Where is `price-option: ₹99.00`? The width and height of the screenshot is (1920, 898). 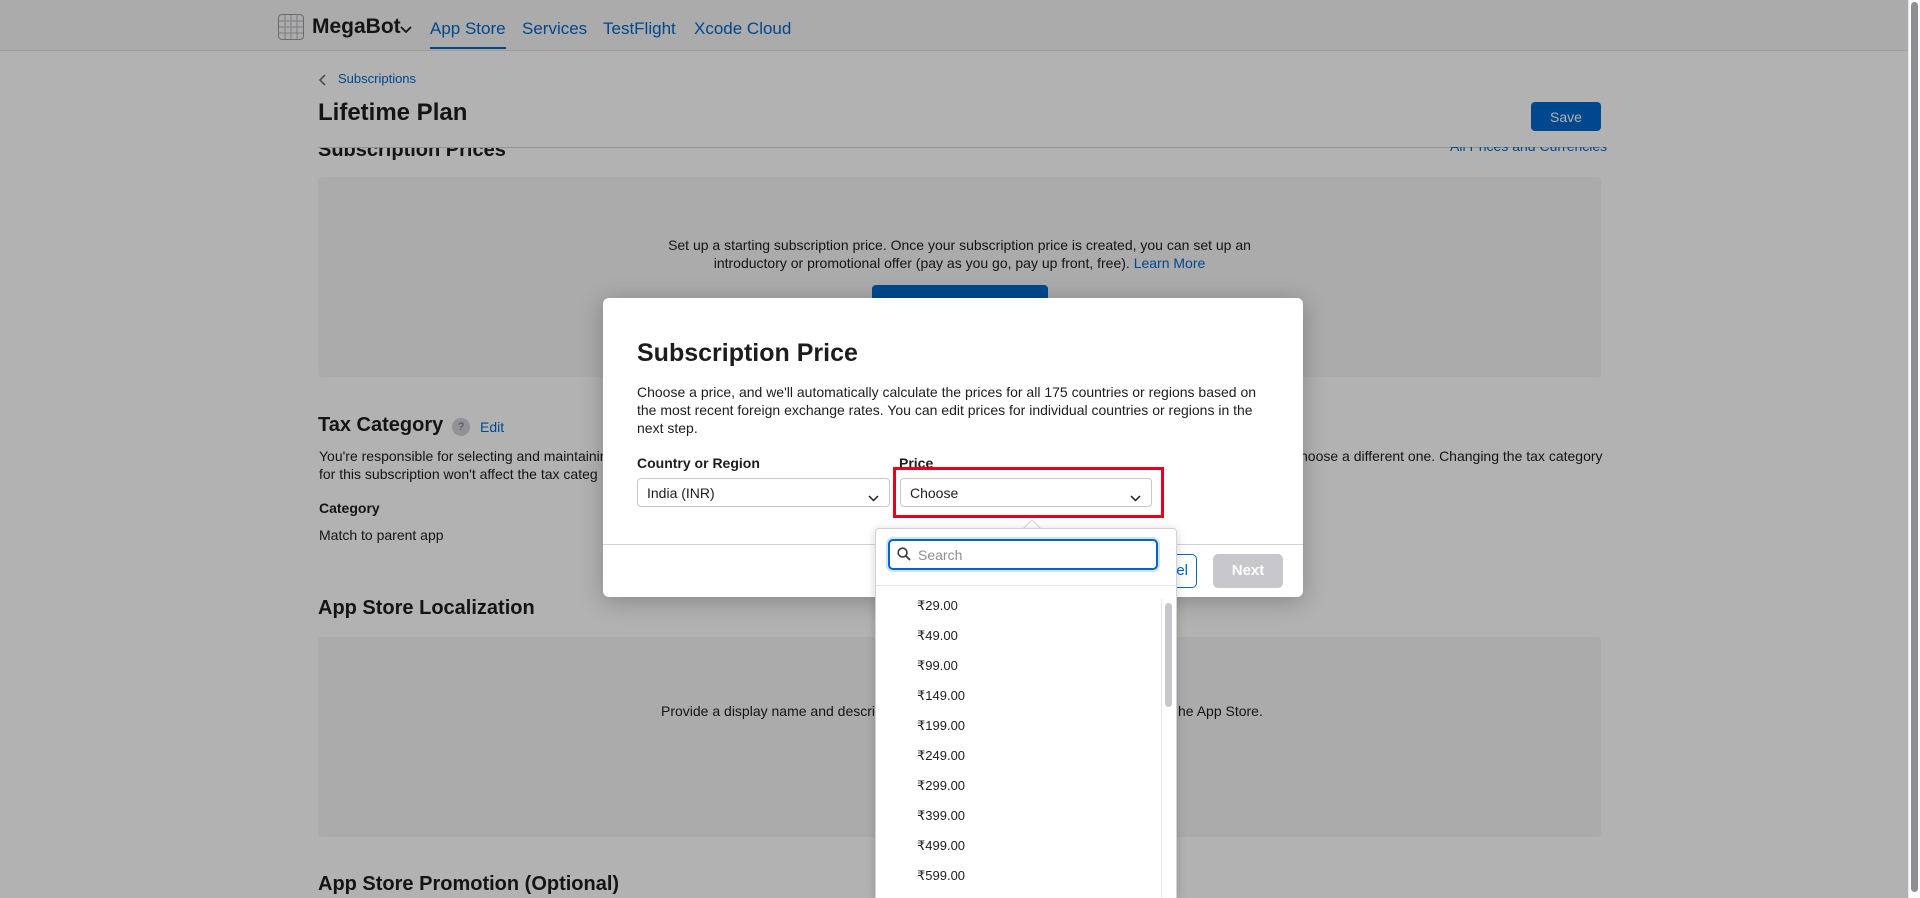
price-option: ₹99.00 is located at coordinates (1020, 666).